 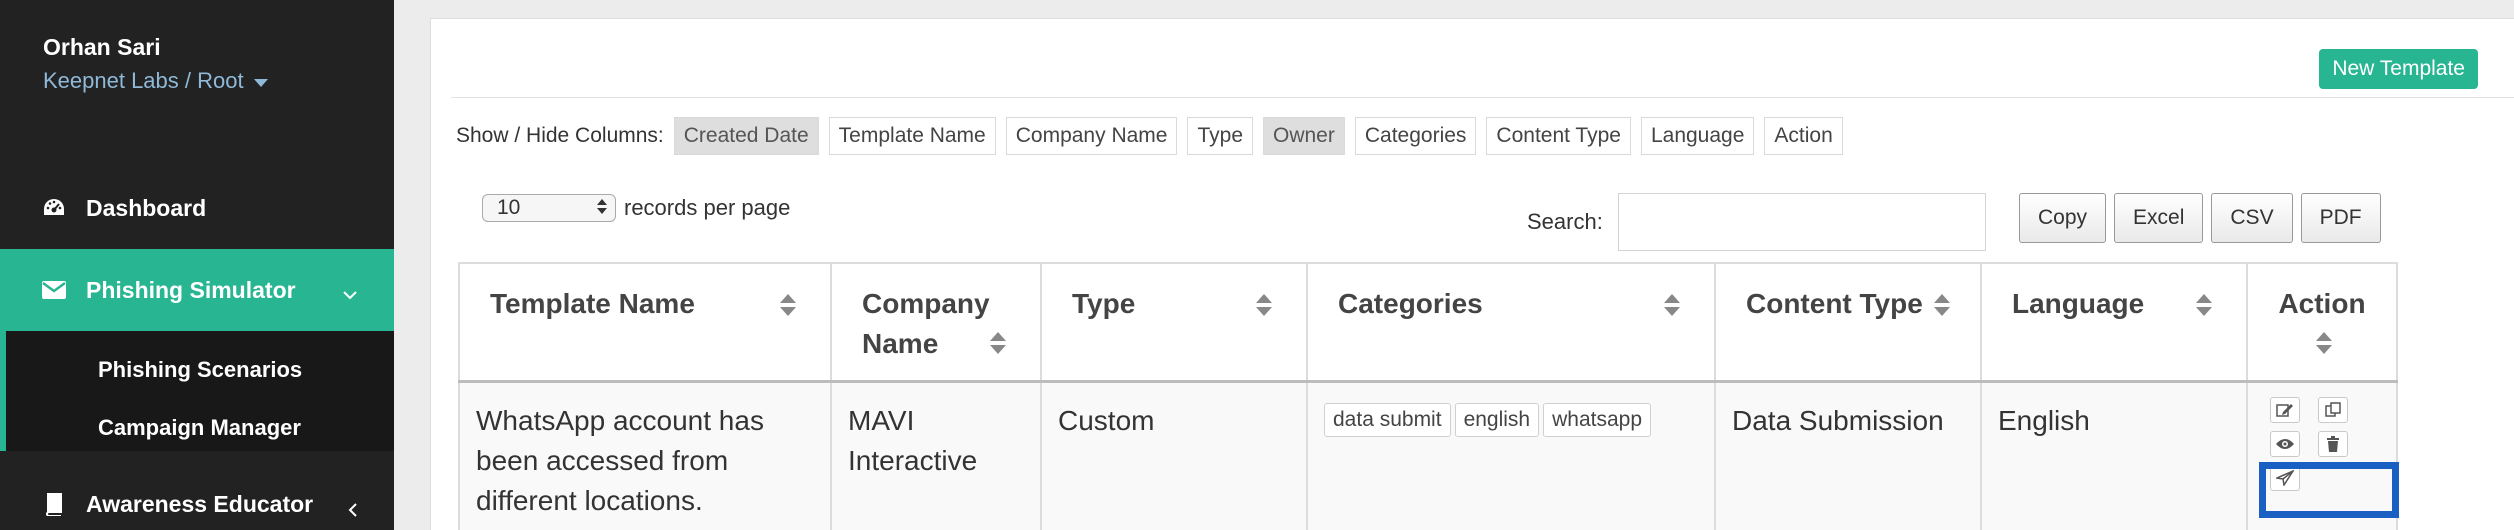 What do you see at coordinates (197, 391) in the screenshot?
I see `phishing-submenu: Phishing Scenarios Campaign Manager` at bounding box center [197, 391].